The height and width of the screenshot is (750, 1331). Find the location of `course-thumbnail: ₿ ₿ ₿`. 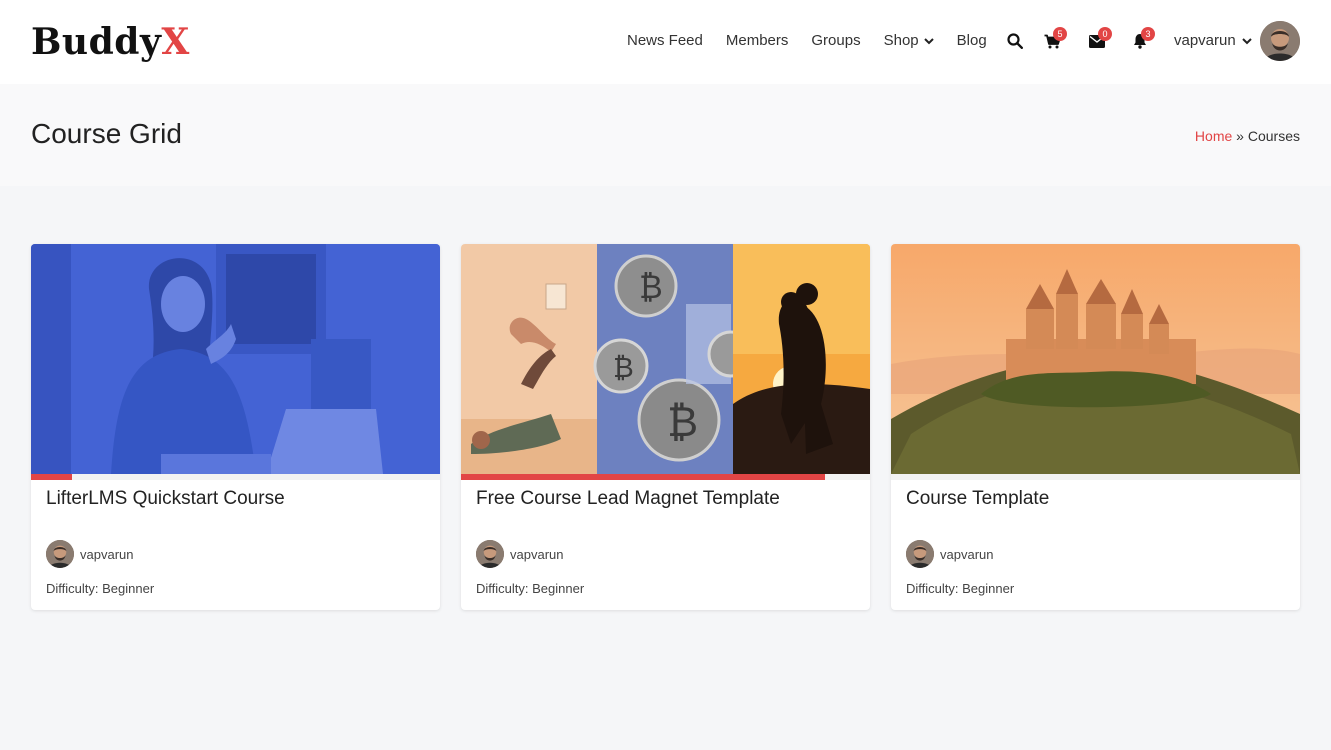

course-thumbnail: ₿ ₿ ₿ is located at coordinates (665, 359).